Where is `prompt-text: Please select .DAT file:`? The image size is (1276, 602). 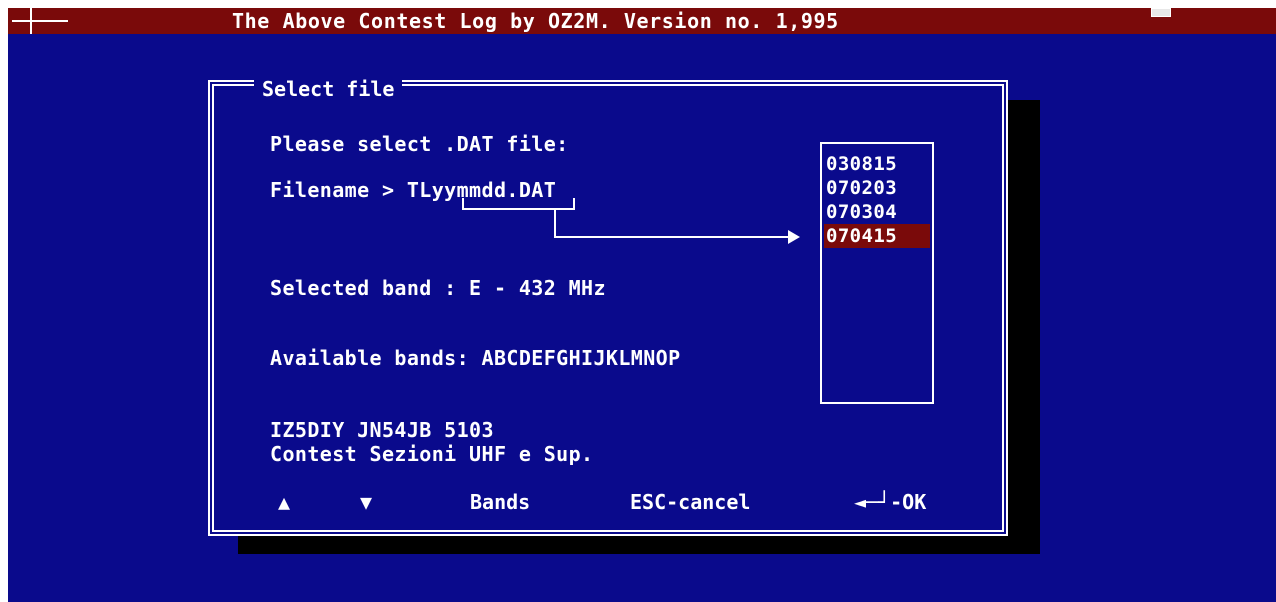
prompt-text: Please select .DAT file: is located at coordinates (419, 144).